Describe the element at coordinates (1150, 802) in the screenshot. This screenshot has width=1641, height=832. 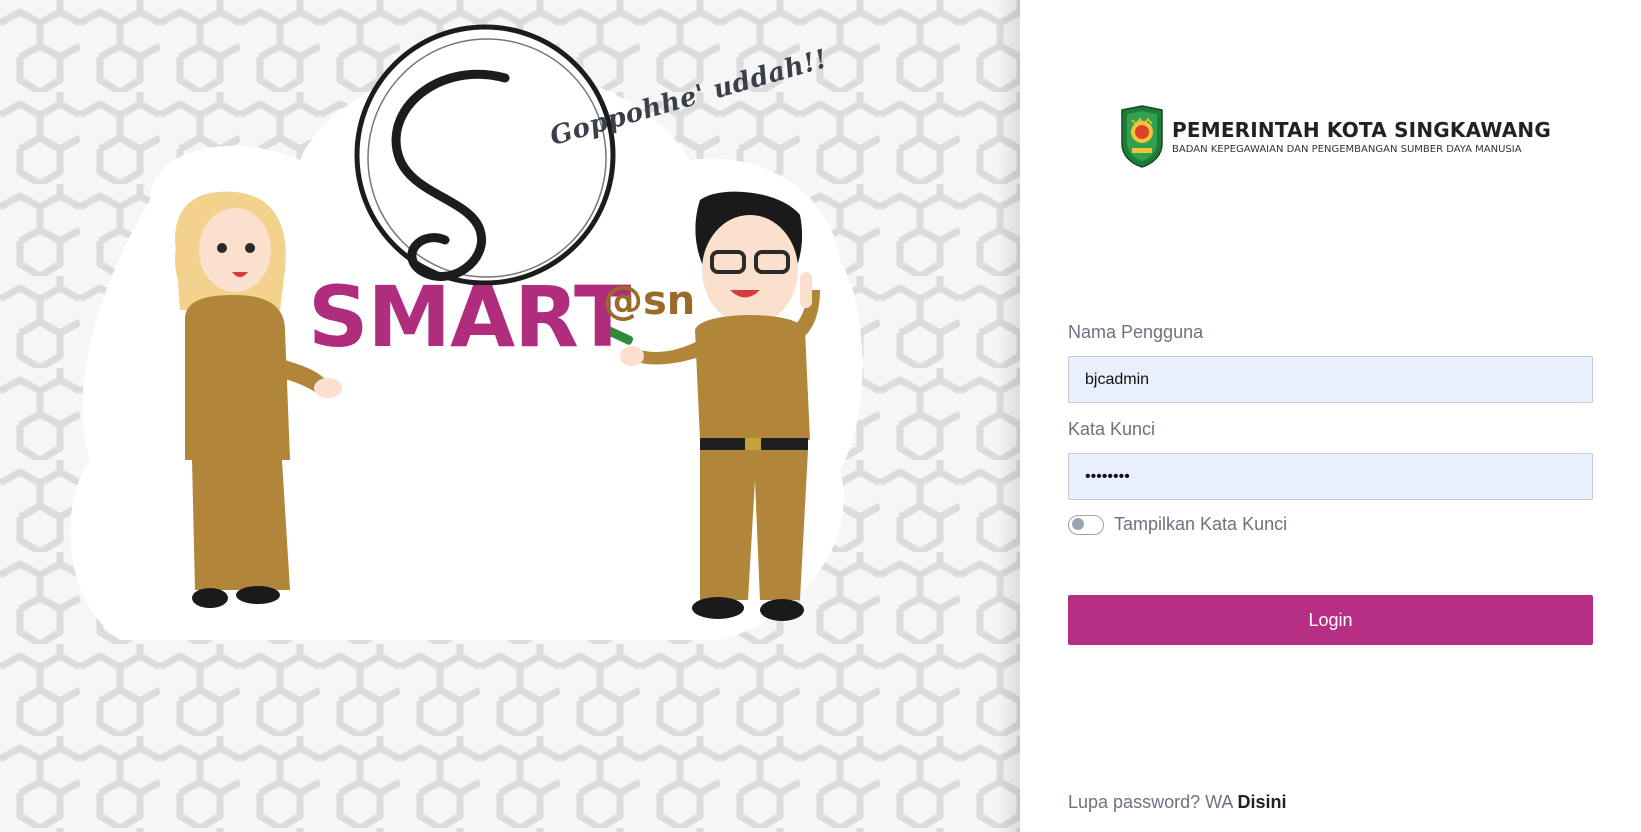
I see `forgot-password-text: Lupa password? WA` at that location.